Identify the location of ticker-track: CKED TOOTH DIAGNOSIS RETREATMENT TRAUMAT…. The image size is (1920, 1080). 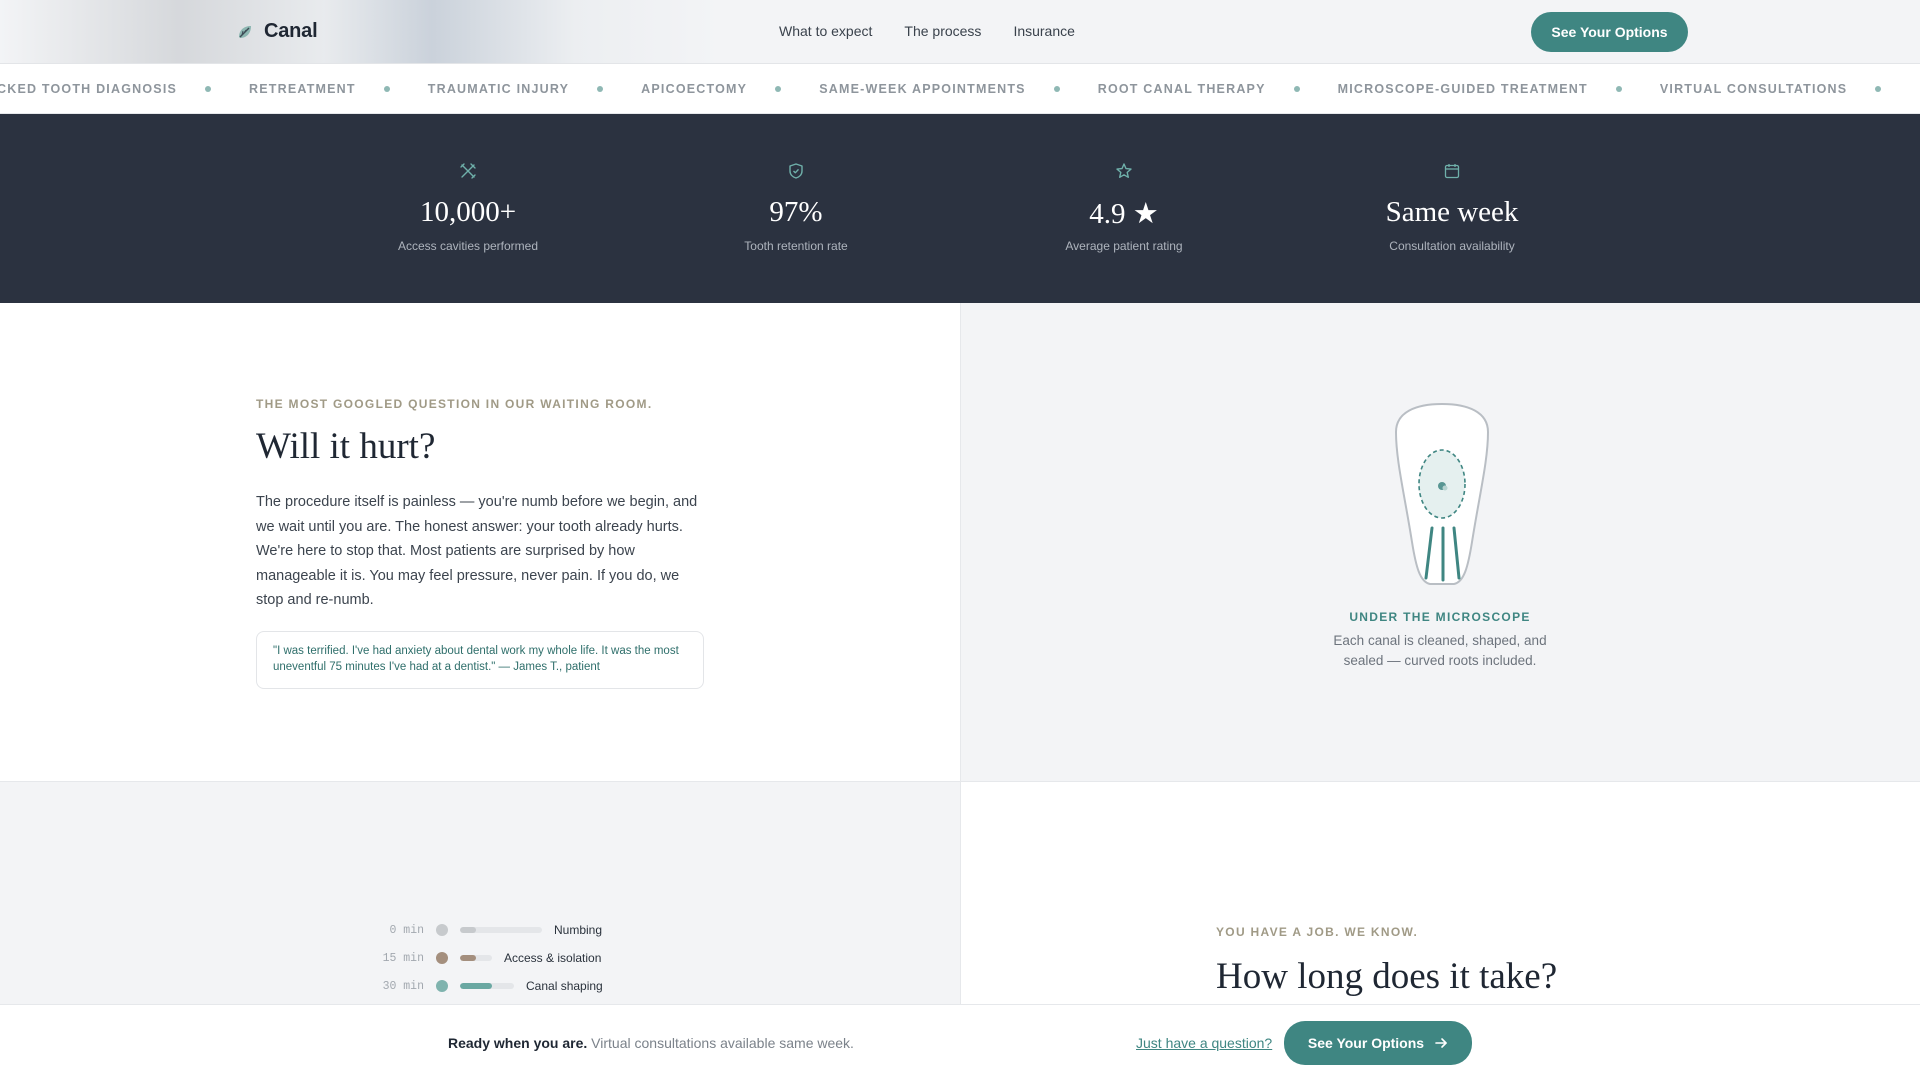
(959, 89).